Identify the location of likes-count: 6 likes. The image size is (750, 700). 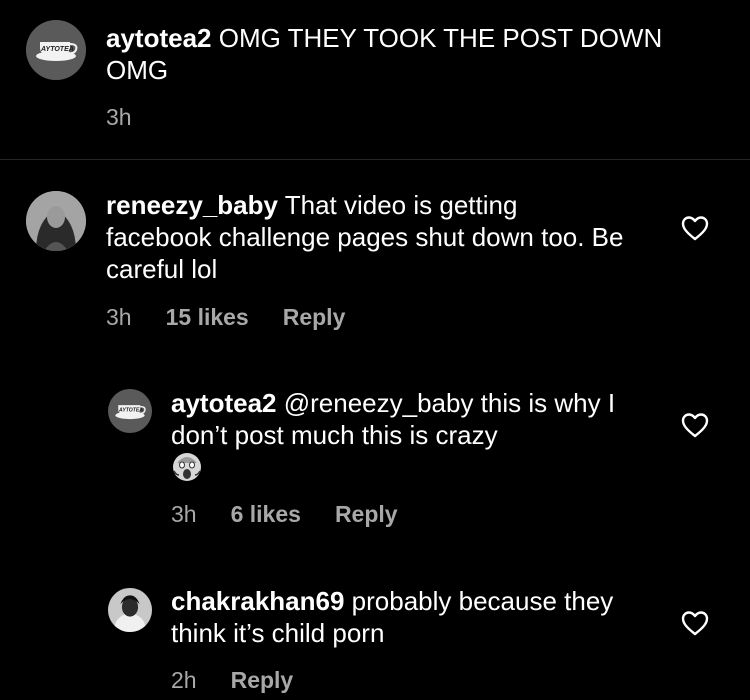
(266, 514).